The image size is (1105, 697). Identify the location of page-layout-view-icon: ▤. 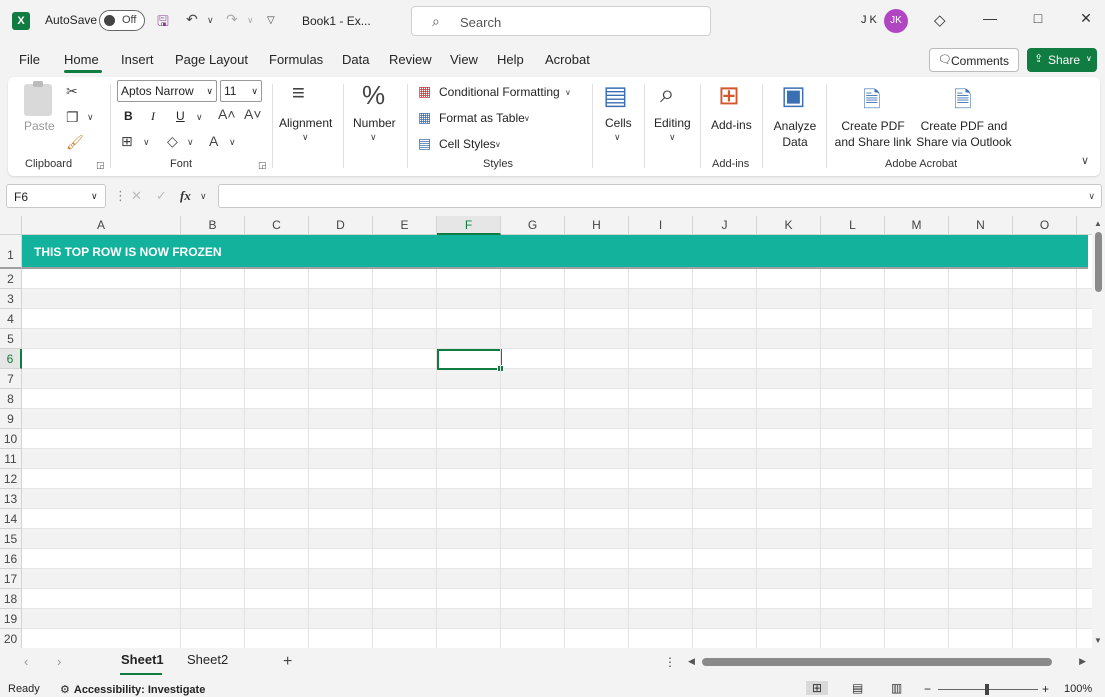
(857, 688).